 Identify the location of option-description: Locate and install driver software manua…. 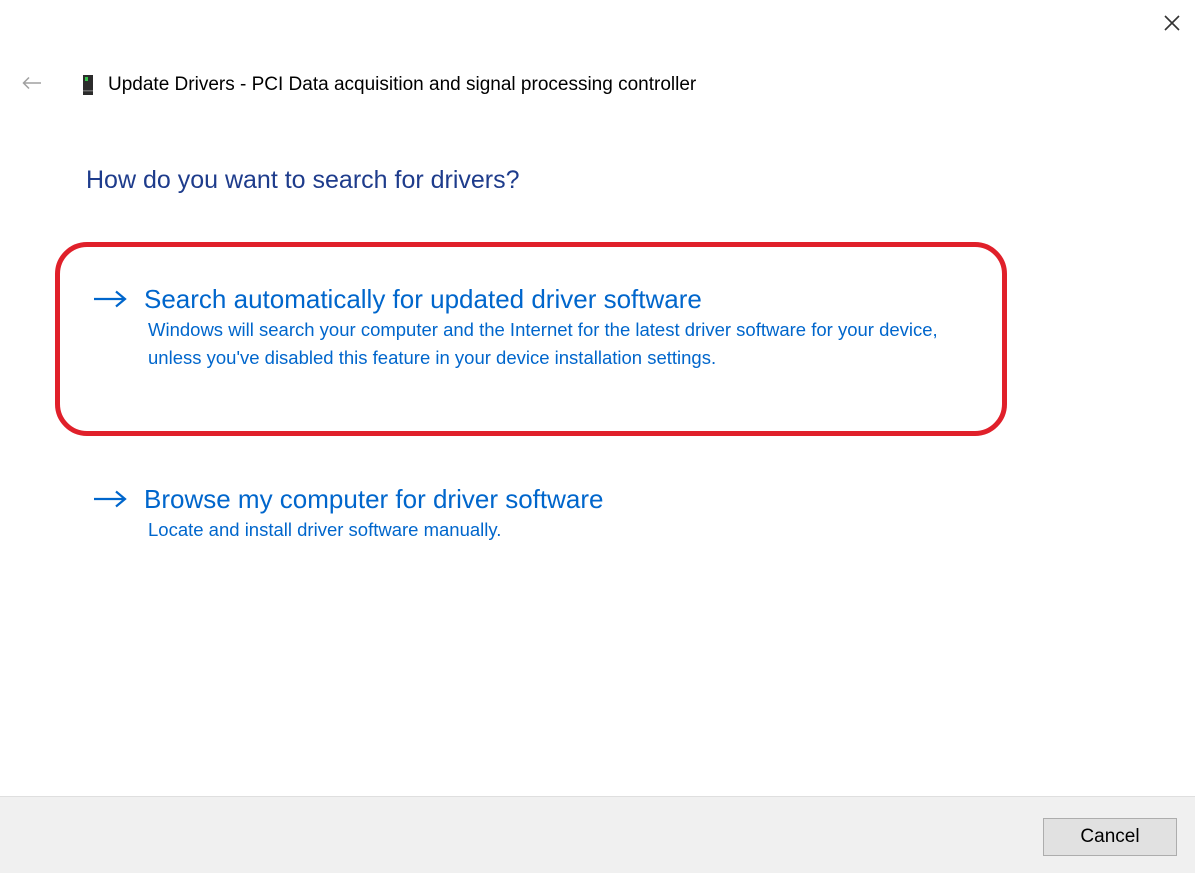
(325, 529).